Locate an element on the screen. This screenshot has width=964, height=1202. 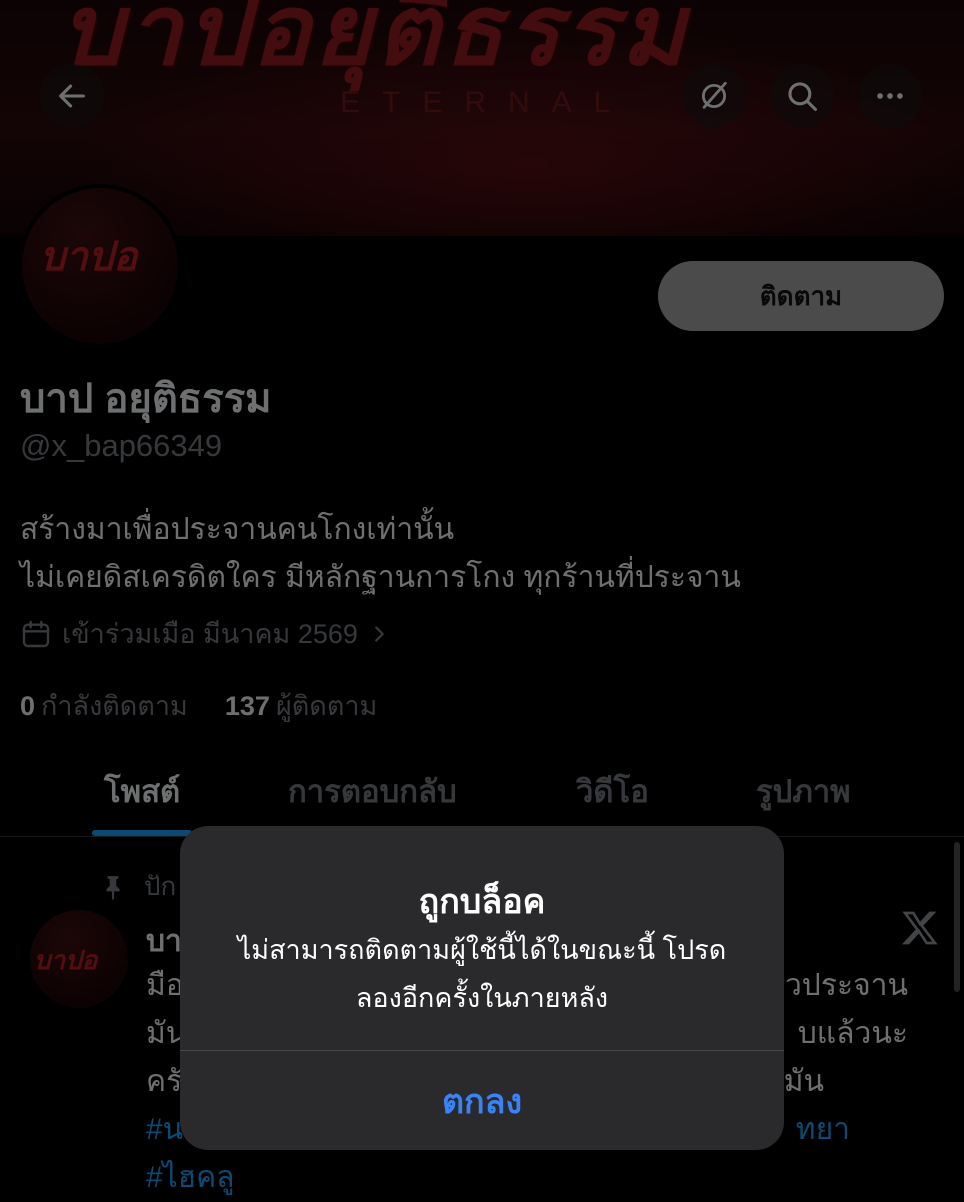
avatar-logo: บาปอ is located at coordinates (89, 257).